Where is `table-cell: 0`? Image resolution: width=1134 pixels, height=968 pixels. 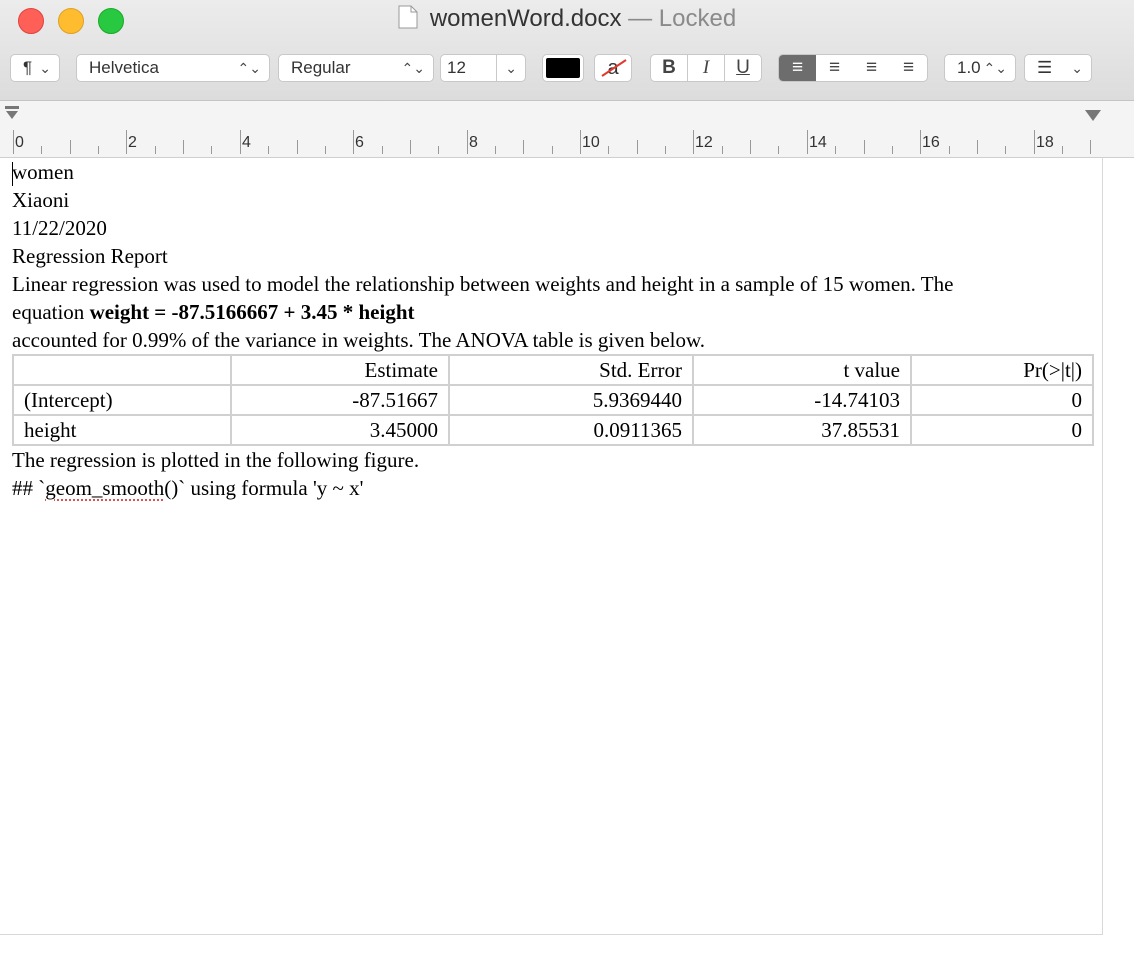 table-cell: 0 is located at coordinates (1002, 430).